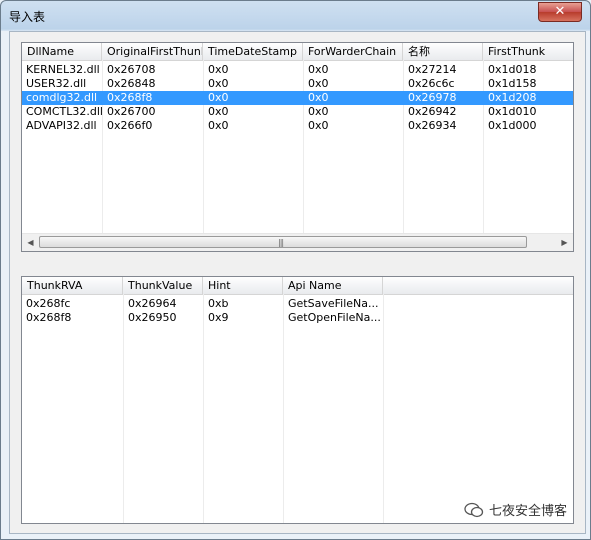 This screenshot has width=591, height=540. I want to click on cell-thunkrva: 0x268f8, so click(49, 317).